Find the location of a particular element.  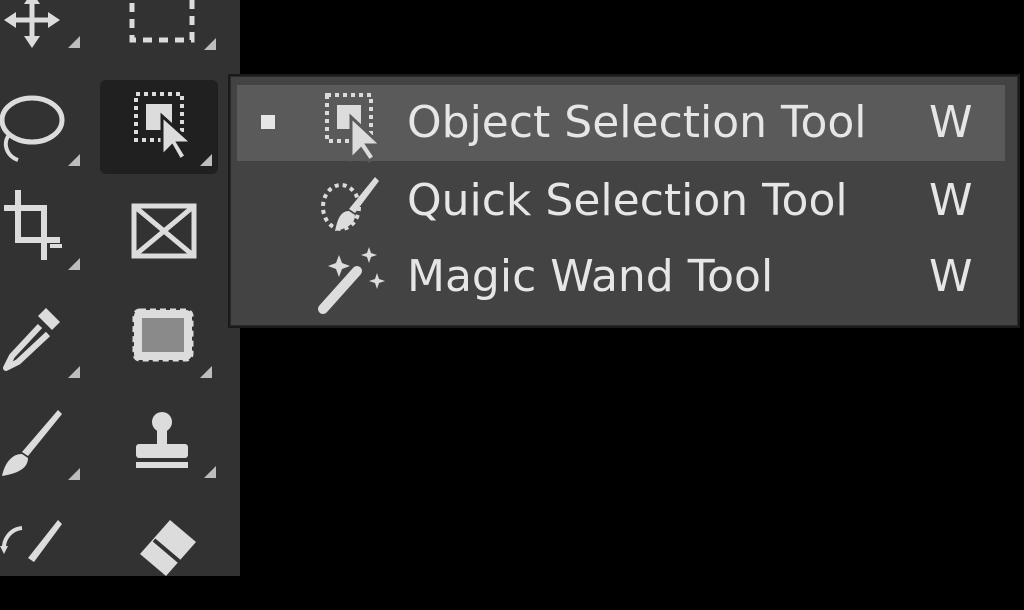

spot-healing-tool is located at coordinates (175, 350).